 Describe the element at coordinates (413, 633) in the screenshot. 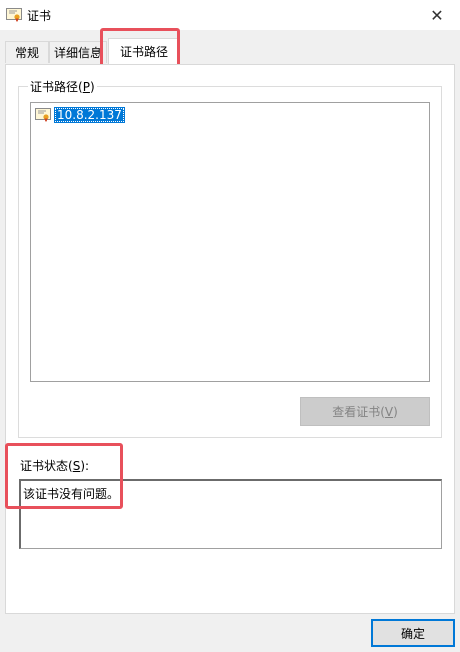

I see `ok-button: 确定` at that location.